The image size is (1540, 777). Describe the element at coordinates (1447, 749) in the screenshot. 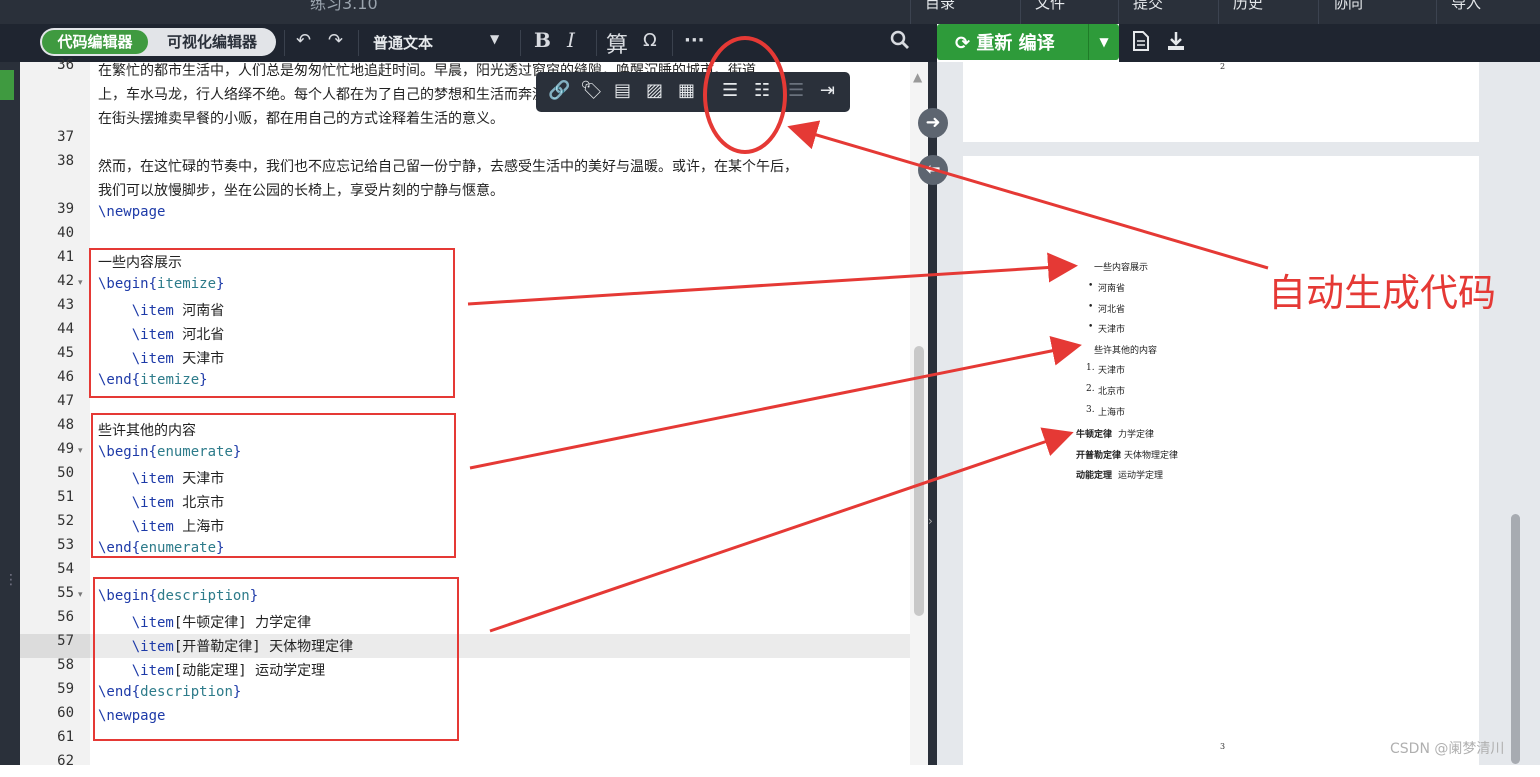

I see `watermark: CSDN @阑梦清川` at that location.